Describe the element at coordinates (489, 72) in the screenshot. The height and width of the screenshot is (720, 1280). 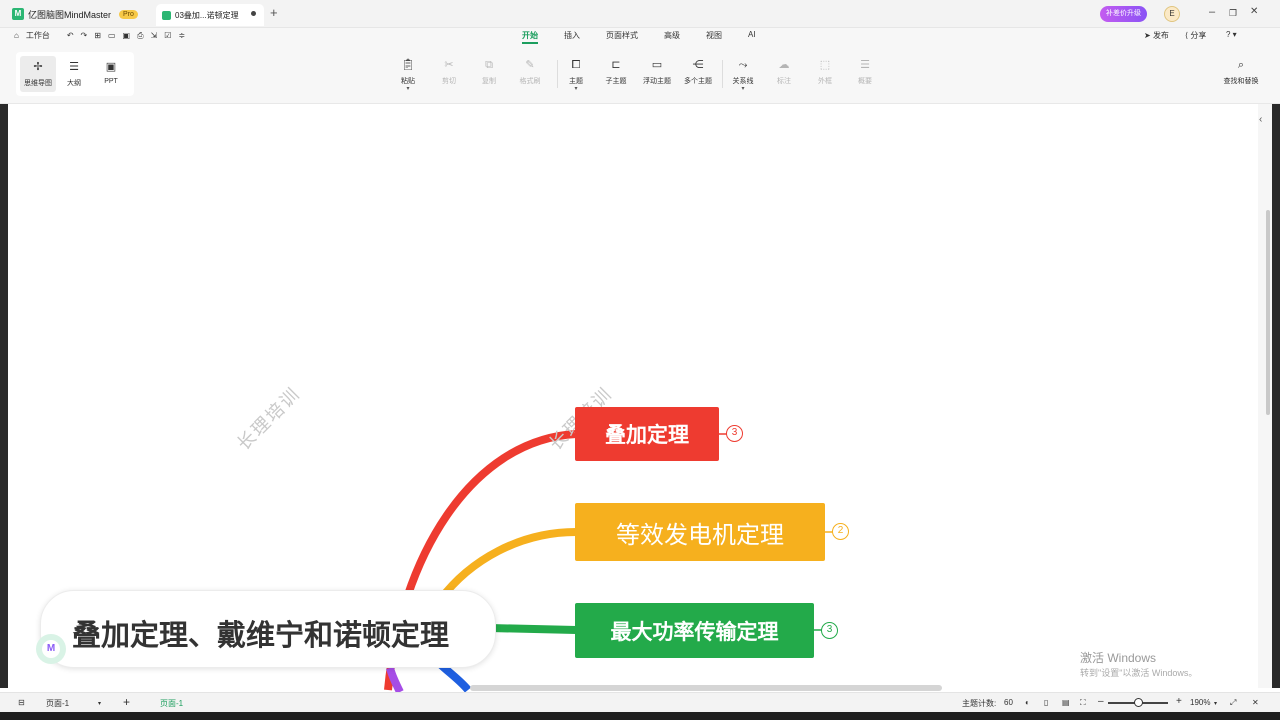
I see `copy-button: ⧉ 复制` at that location.